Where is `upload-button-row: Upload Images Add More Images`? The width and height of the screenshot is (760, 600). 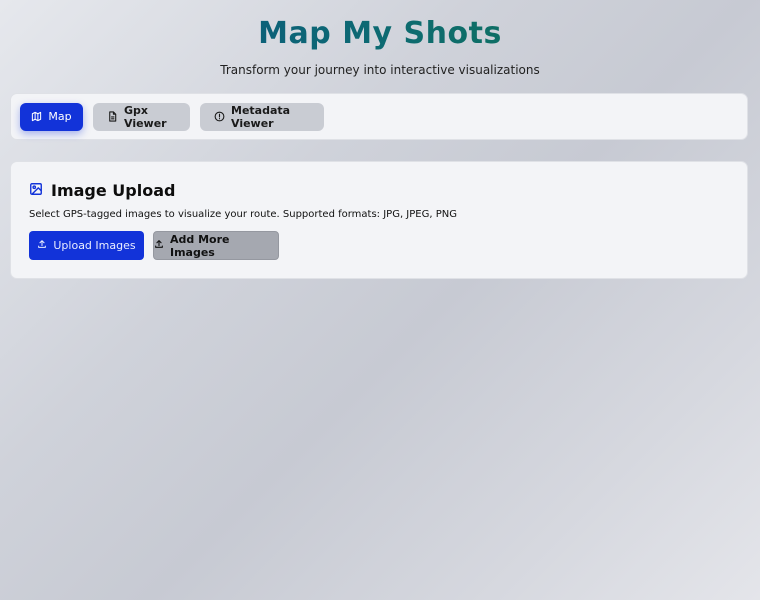 upload-button-row: Upload Images Add More Images is located at coordinates (379, 245).